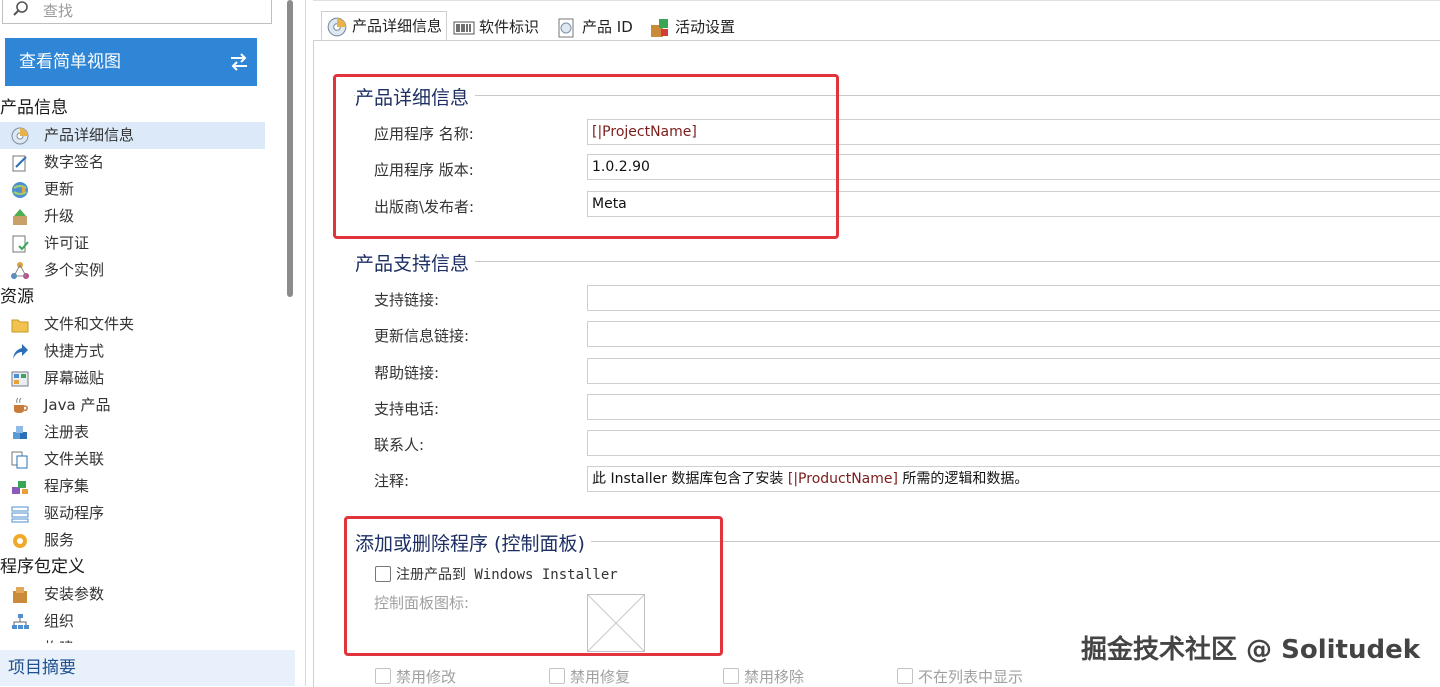 Image resolution: width=1440 pixels, height=687 pixels. I want to click on hide-in-list-checkbox, so click(905, 676).